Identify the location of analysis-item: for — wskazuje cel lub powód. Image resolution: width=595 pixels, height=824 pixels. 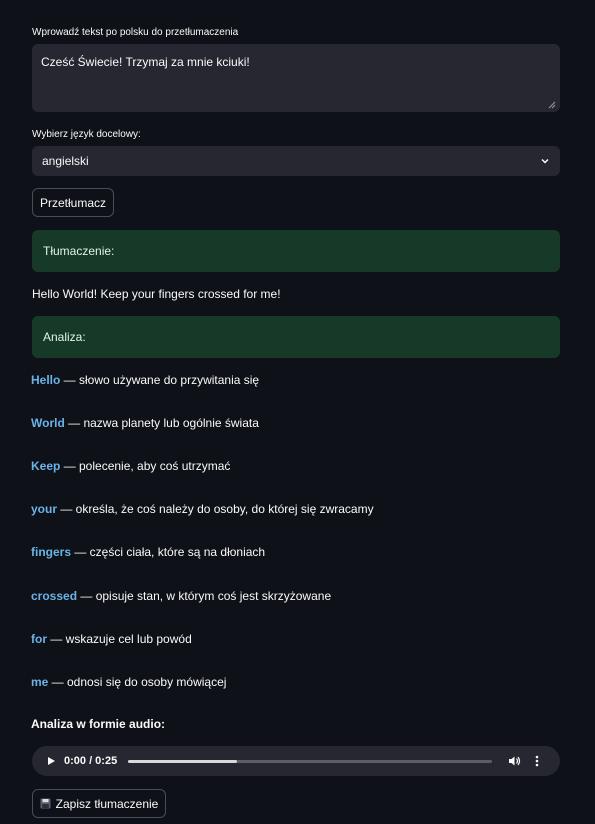
(111, 639).